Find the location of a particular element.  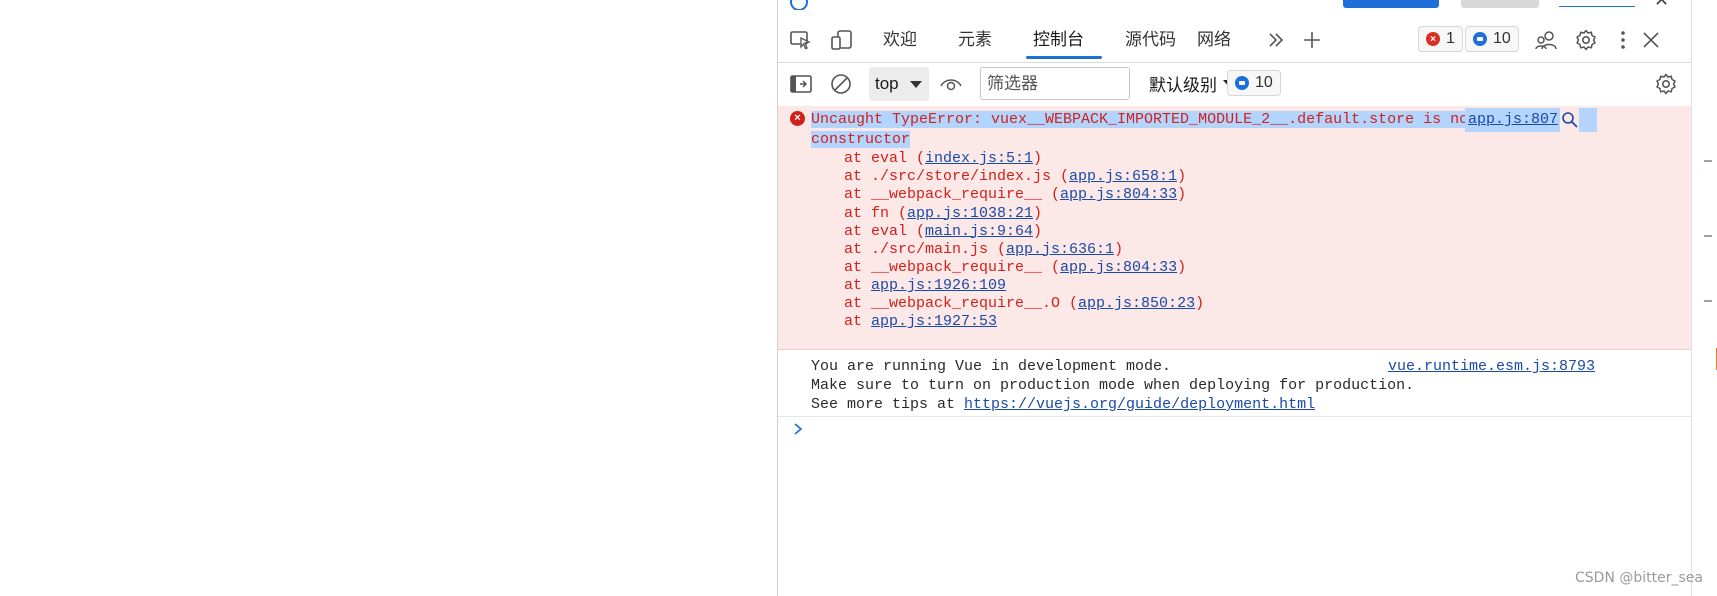

infobar-secondary-button is located at coordinates (1500, 4).